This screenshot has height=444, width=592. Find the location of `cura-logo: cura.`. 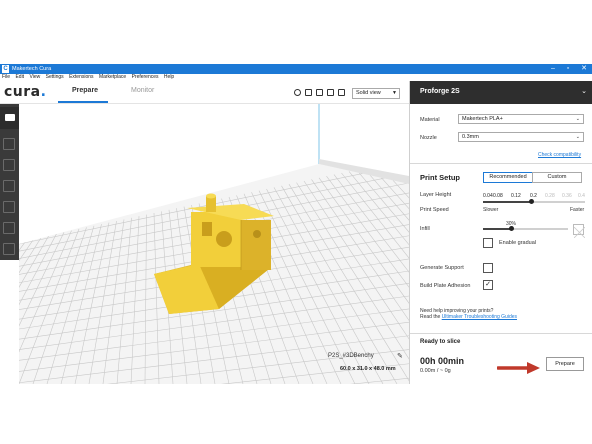

cura-logo: cura. is located at coordinates (25, 92).